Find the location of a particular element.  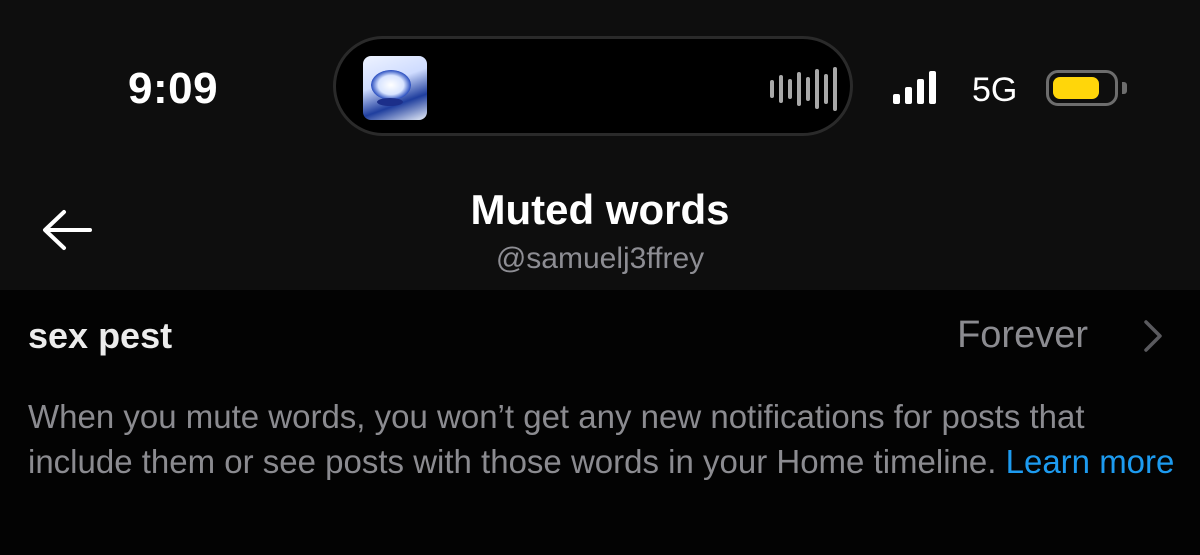

muted-word: sex pest is located at coordinates (100, 335).